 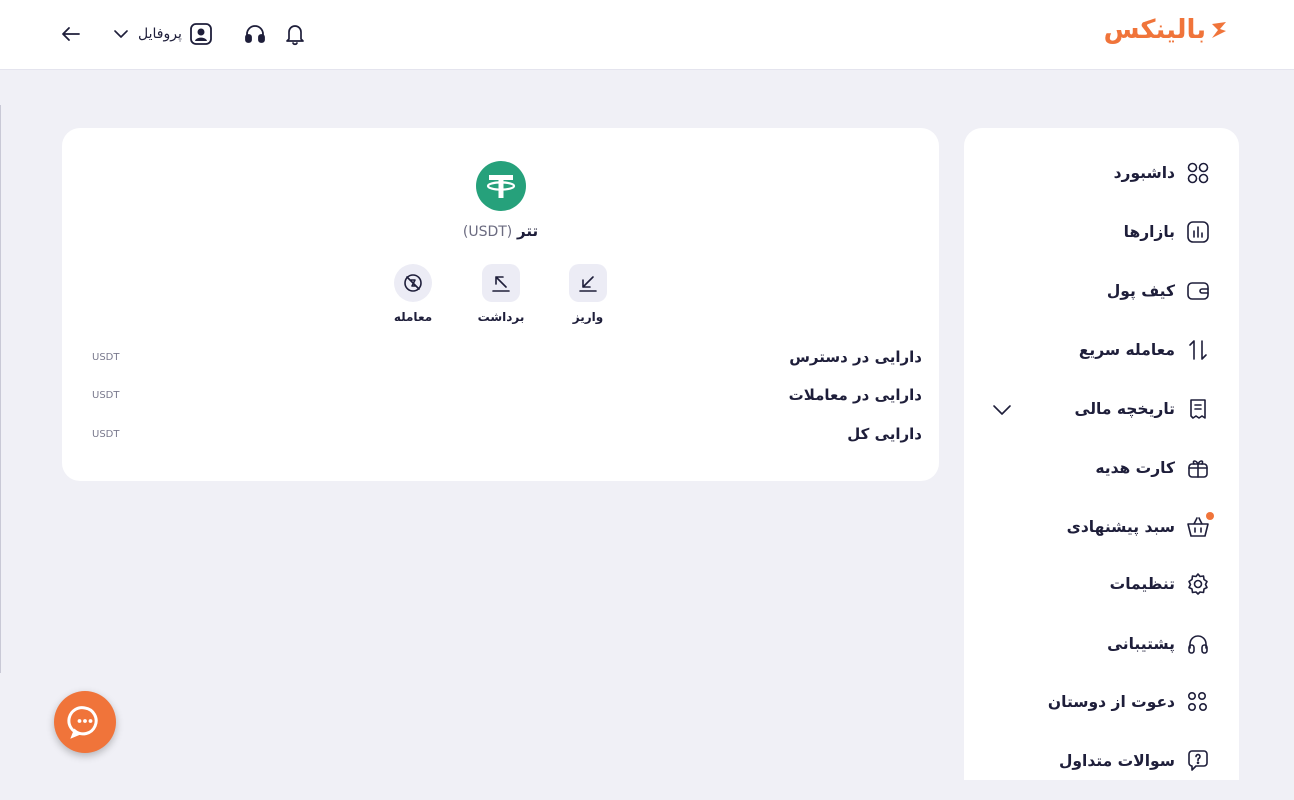 I want to click on bell-icon, so click(x=294, y=35).